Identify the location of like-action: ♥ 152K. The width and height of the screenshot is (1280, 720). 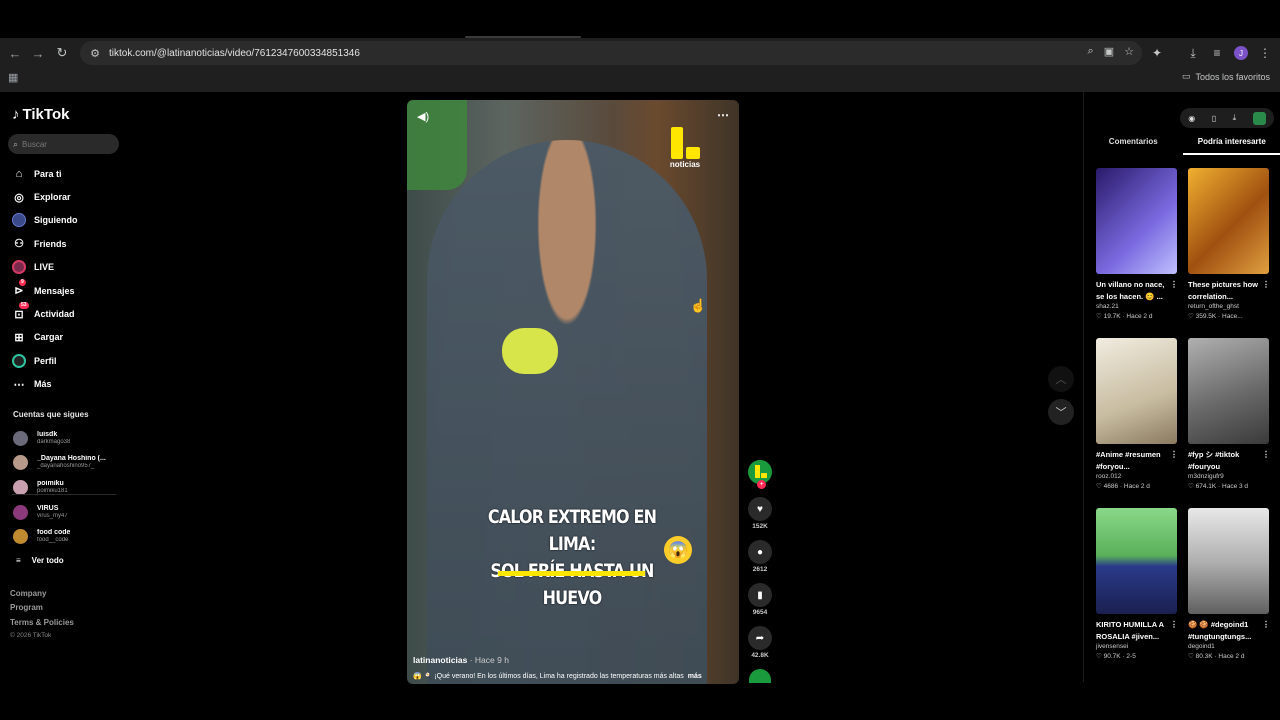
(760, 517).